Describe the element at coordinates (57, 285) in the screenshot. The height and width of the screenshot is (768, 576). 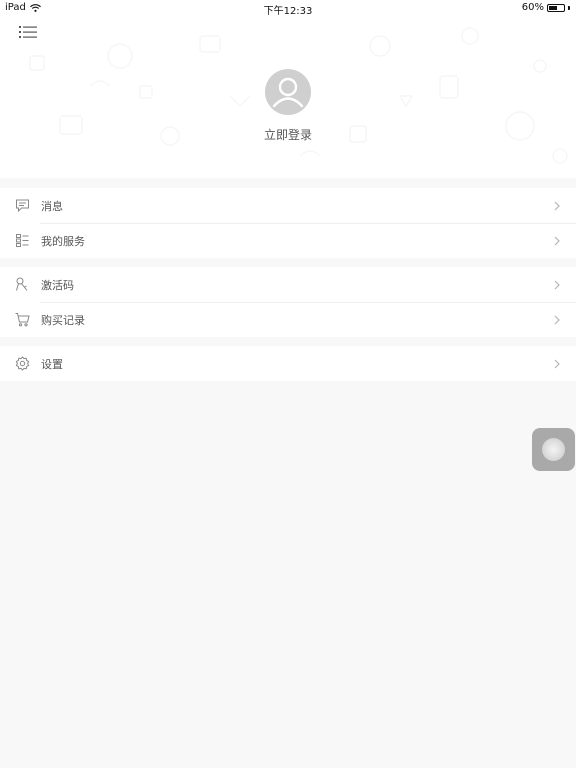
I see `menu-item-label: 激活码` at that location.